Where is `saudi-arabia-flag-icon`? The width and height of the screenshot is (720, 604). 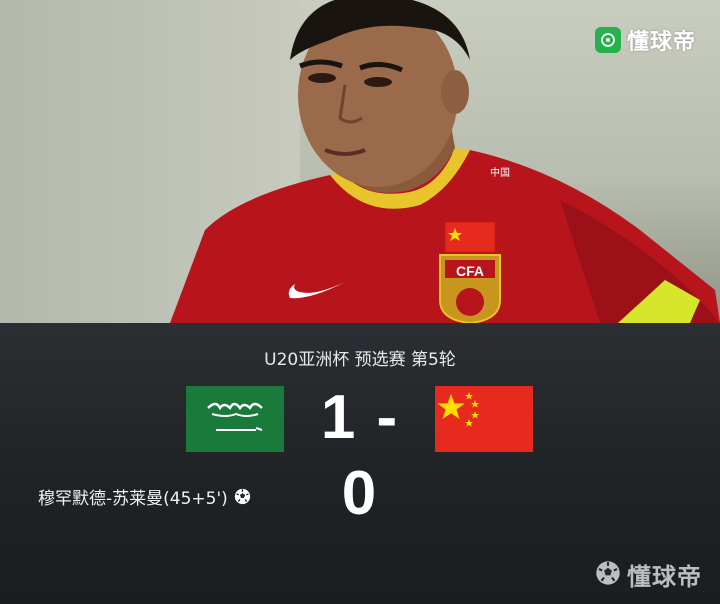 saudi-arabia-flag-icon is located at coordinates (235, 419).